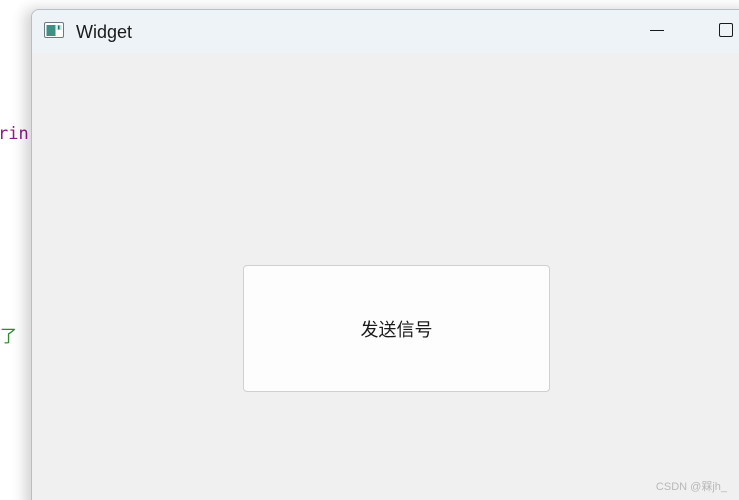 This screenshot has width=739, height=500. Describe the element at coordinates (396, 328) in the screenshot. I see `send-signal-button: 发送信号` at that location.